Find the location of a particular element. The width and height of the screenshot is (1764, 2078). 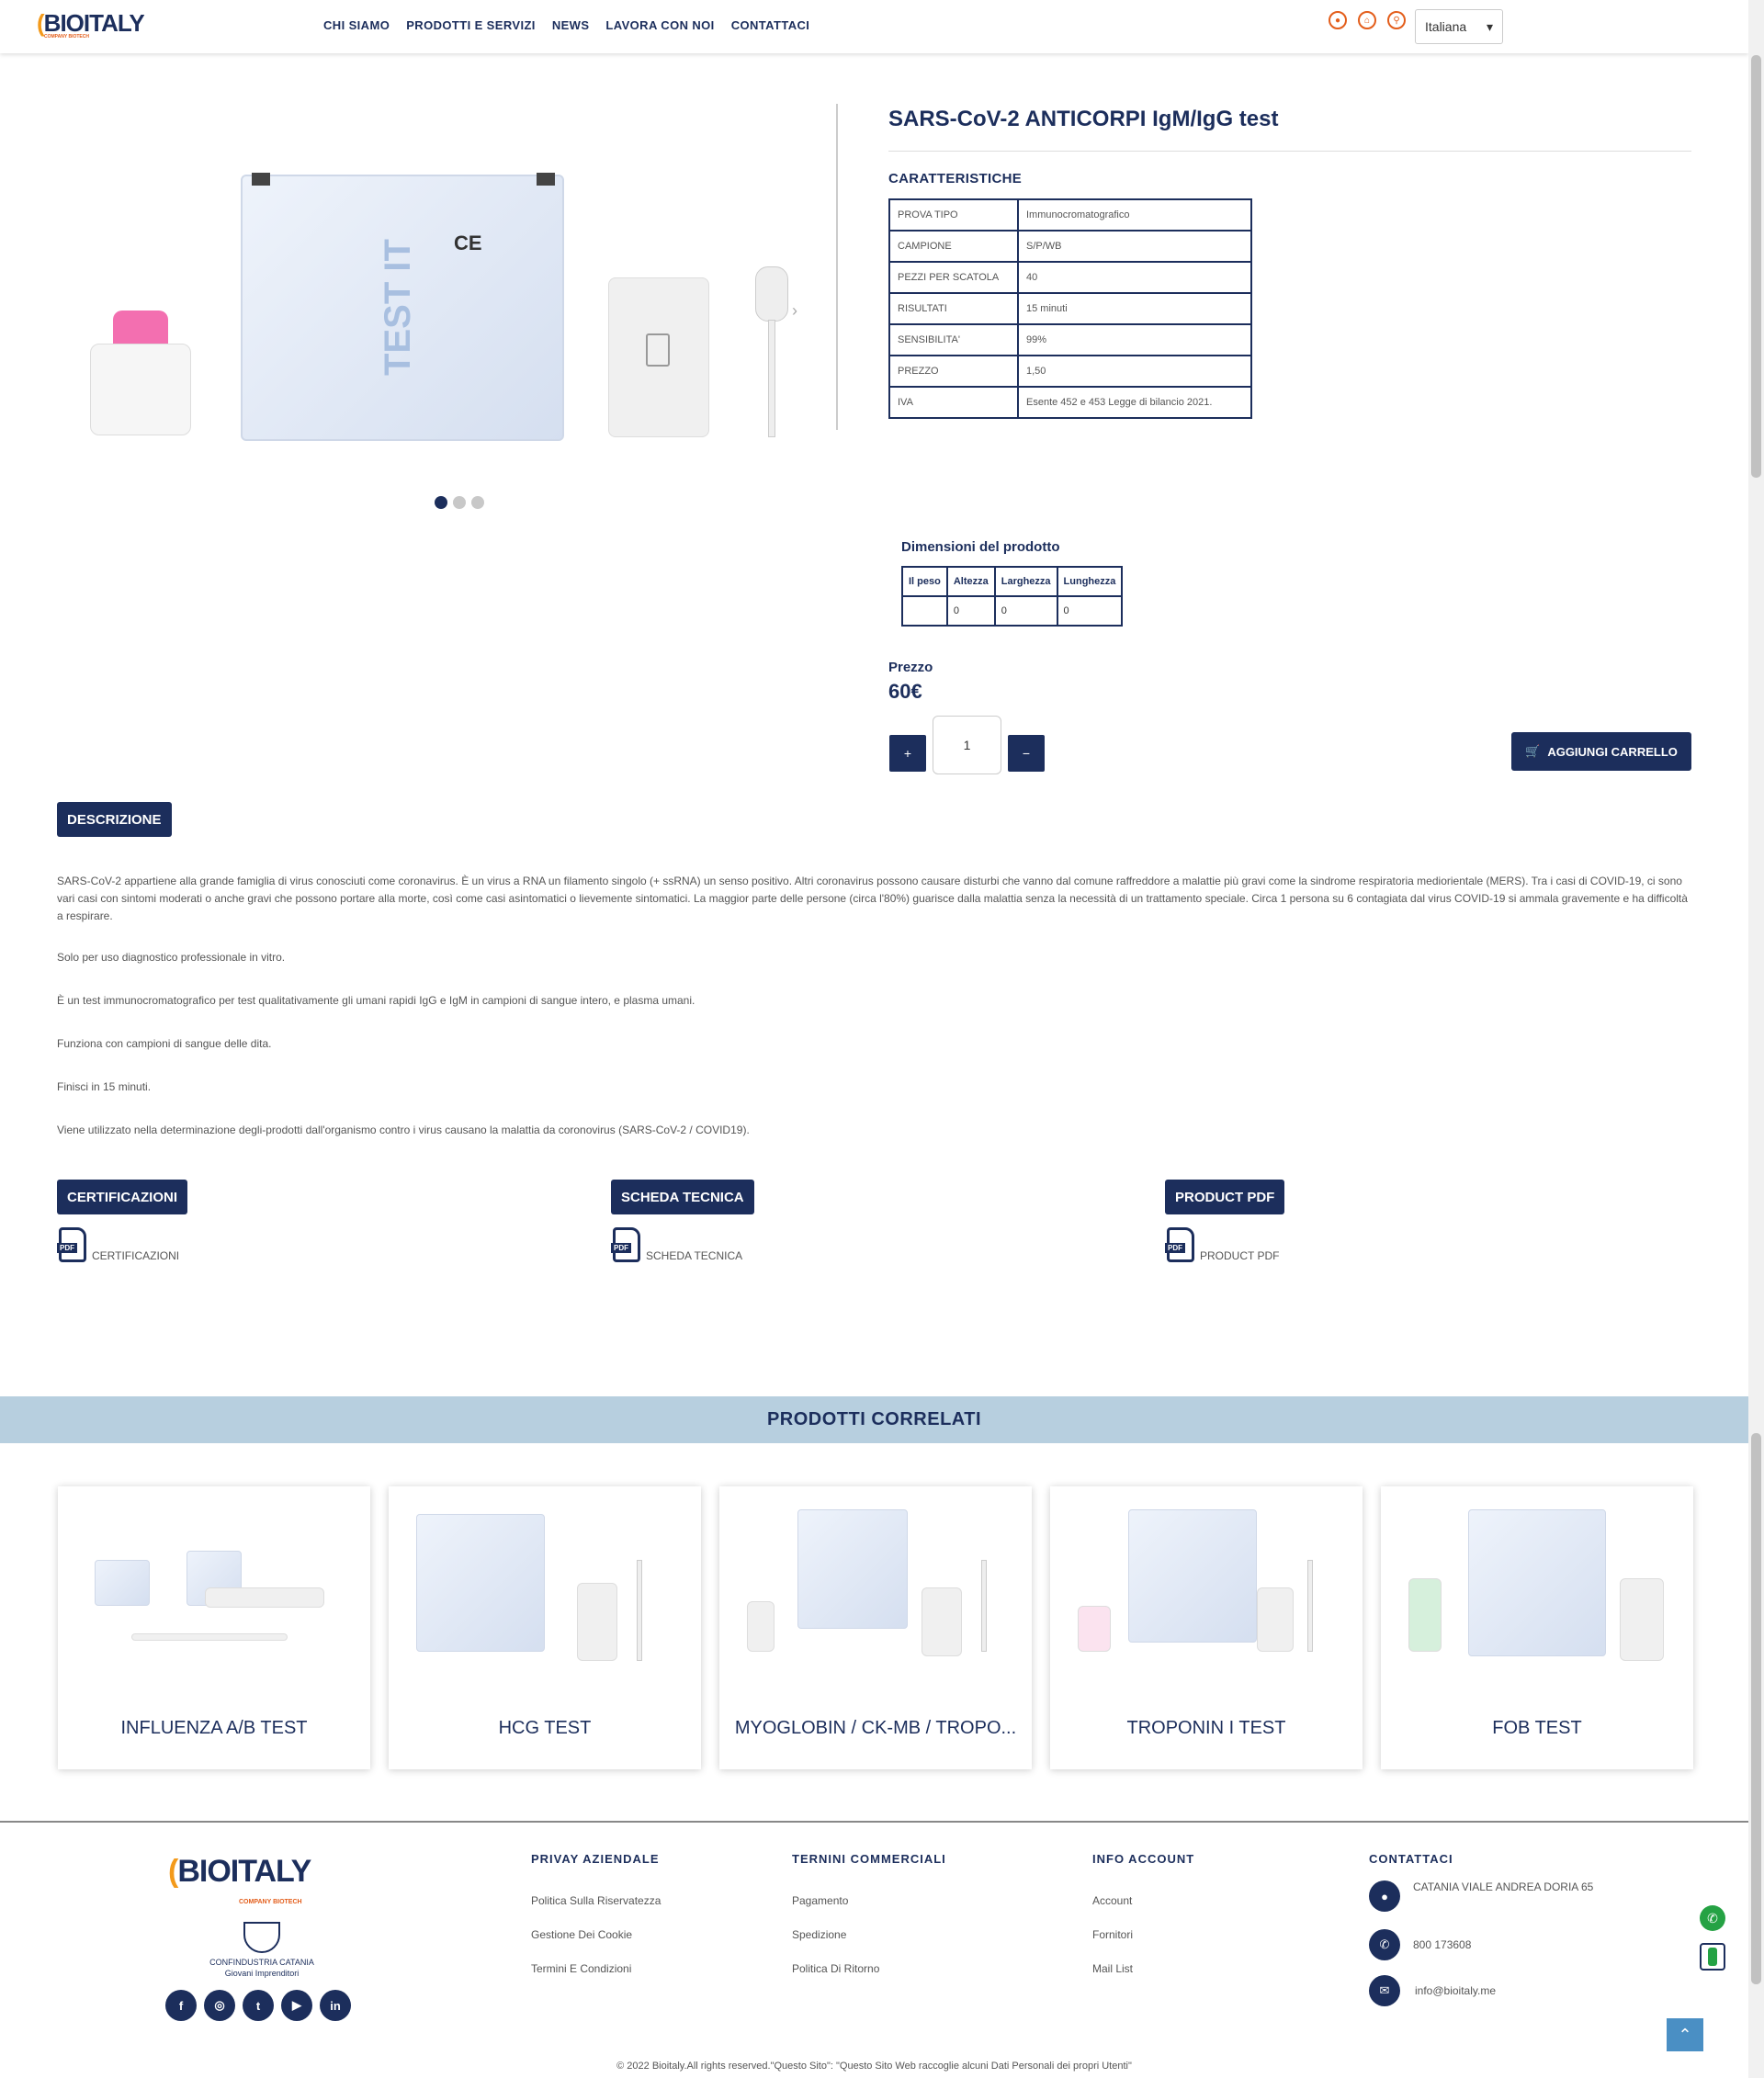

related-products-title: PRODOTTI CORRELATI is located at coordinates (874, 1419).